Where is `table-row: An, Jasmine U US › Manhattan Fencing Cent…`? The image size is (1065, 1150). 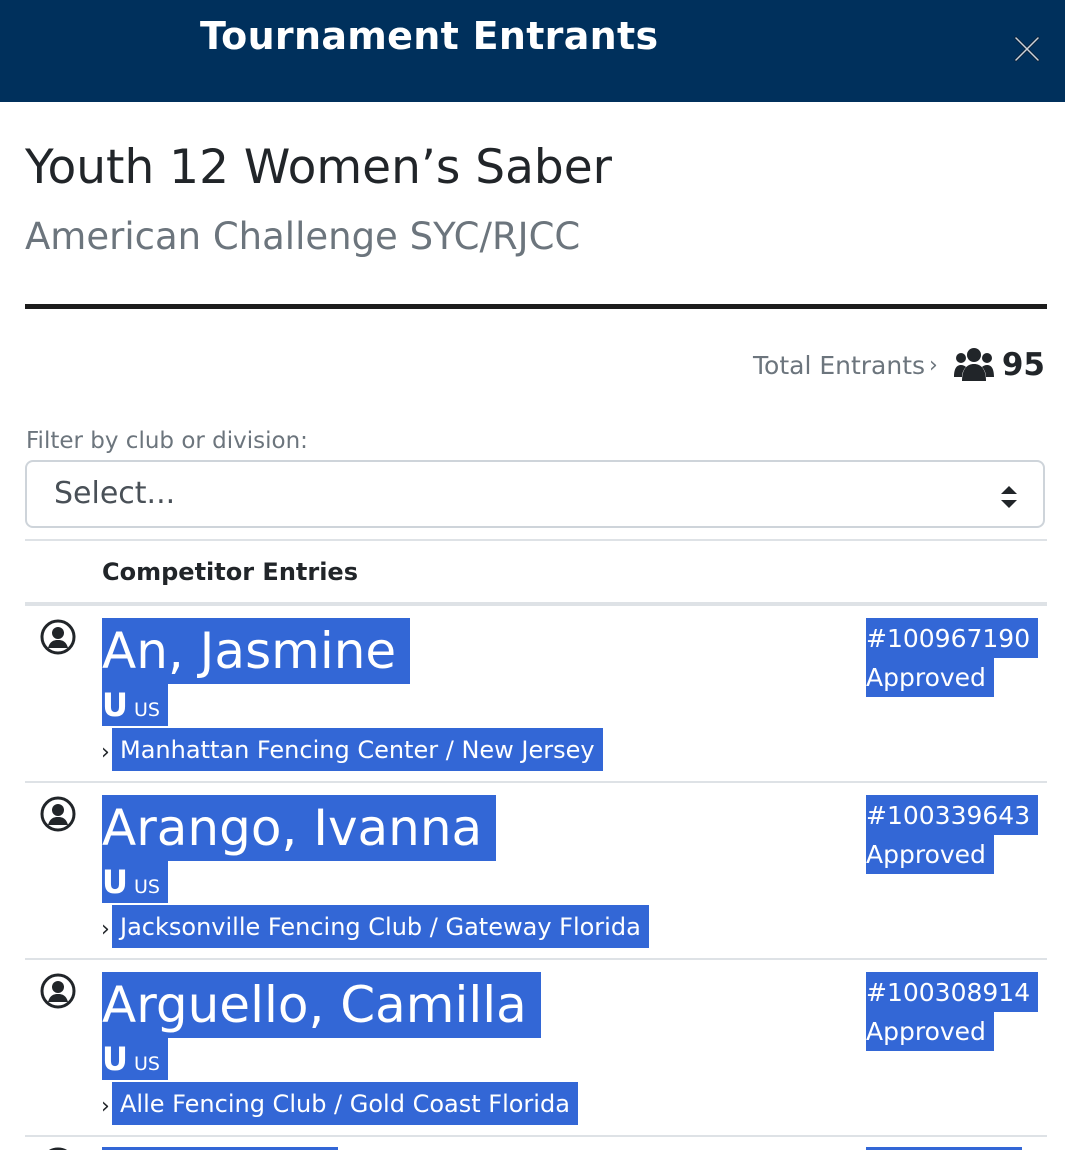
table-row: An, Jasmine U US › Manhattan Fencing Cent… is located at coordinates (536, 694).